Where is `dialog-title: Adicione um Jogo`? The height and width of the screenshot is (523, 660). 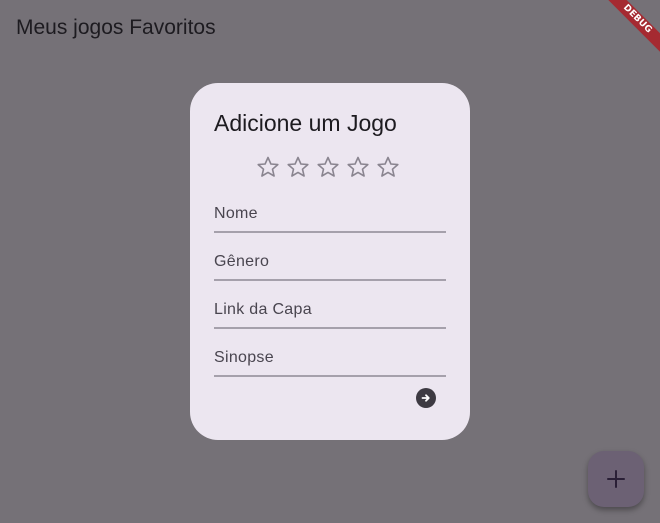 dialog-title: Adicione um Jogo is located at coordinates (305, 123).